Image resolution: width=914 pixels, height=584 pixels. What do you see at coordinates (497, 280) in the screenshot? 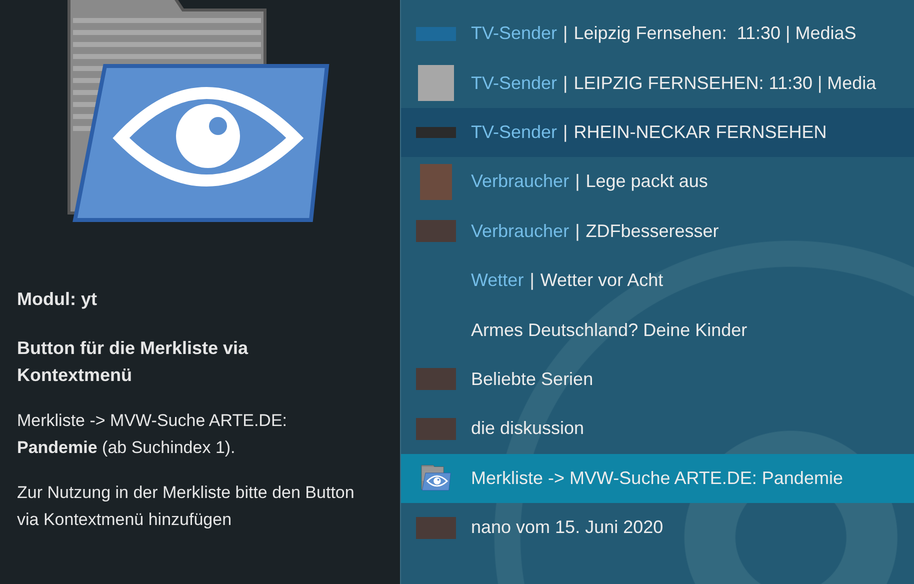
I see `category-label: Wetter` at bounding box center [497, 280].